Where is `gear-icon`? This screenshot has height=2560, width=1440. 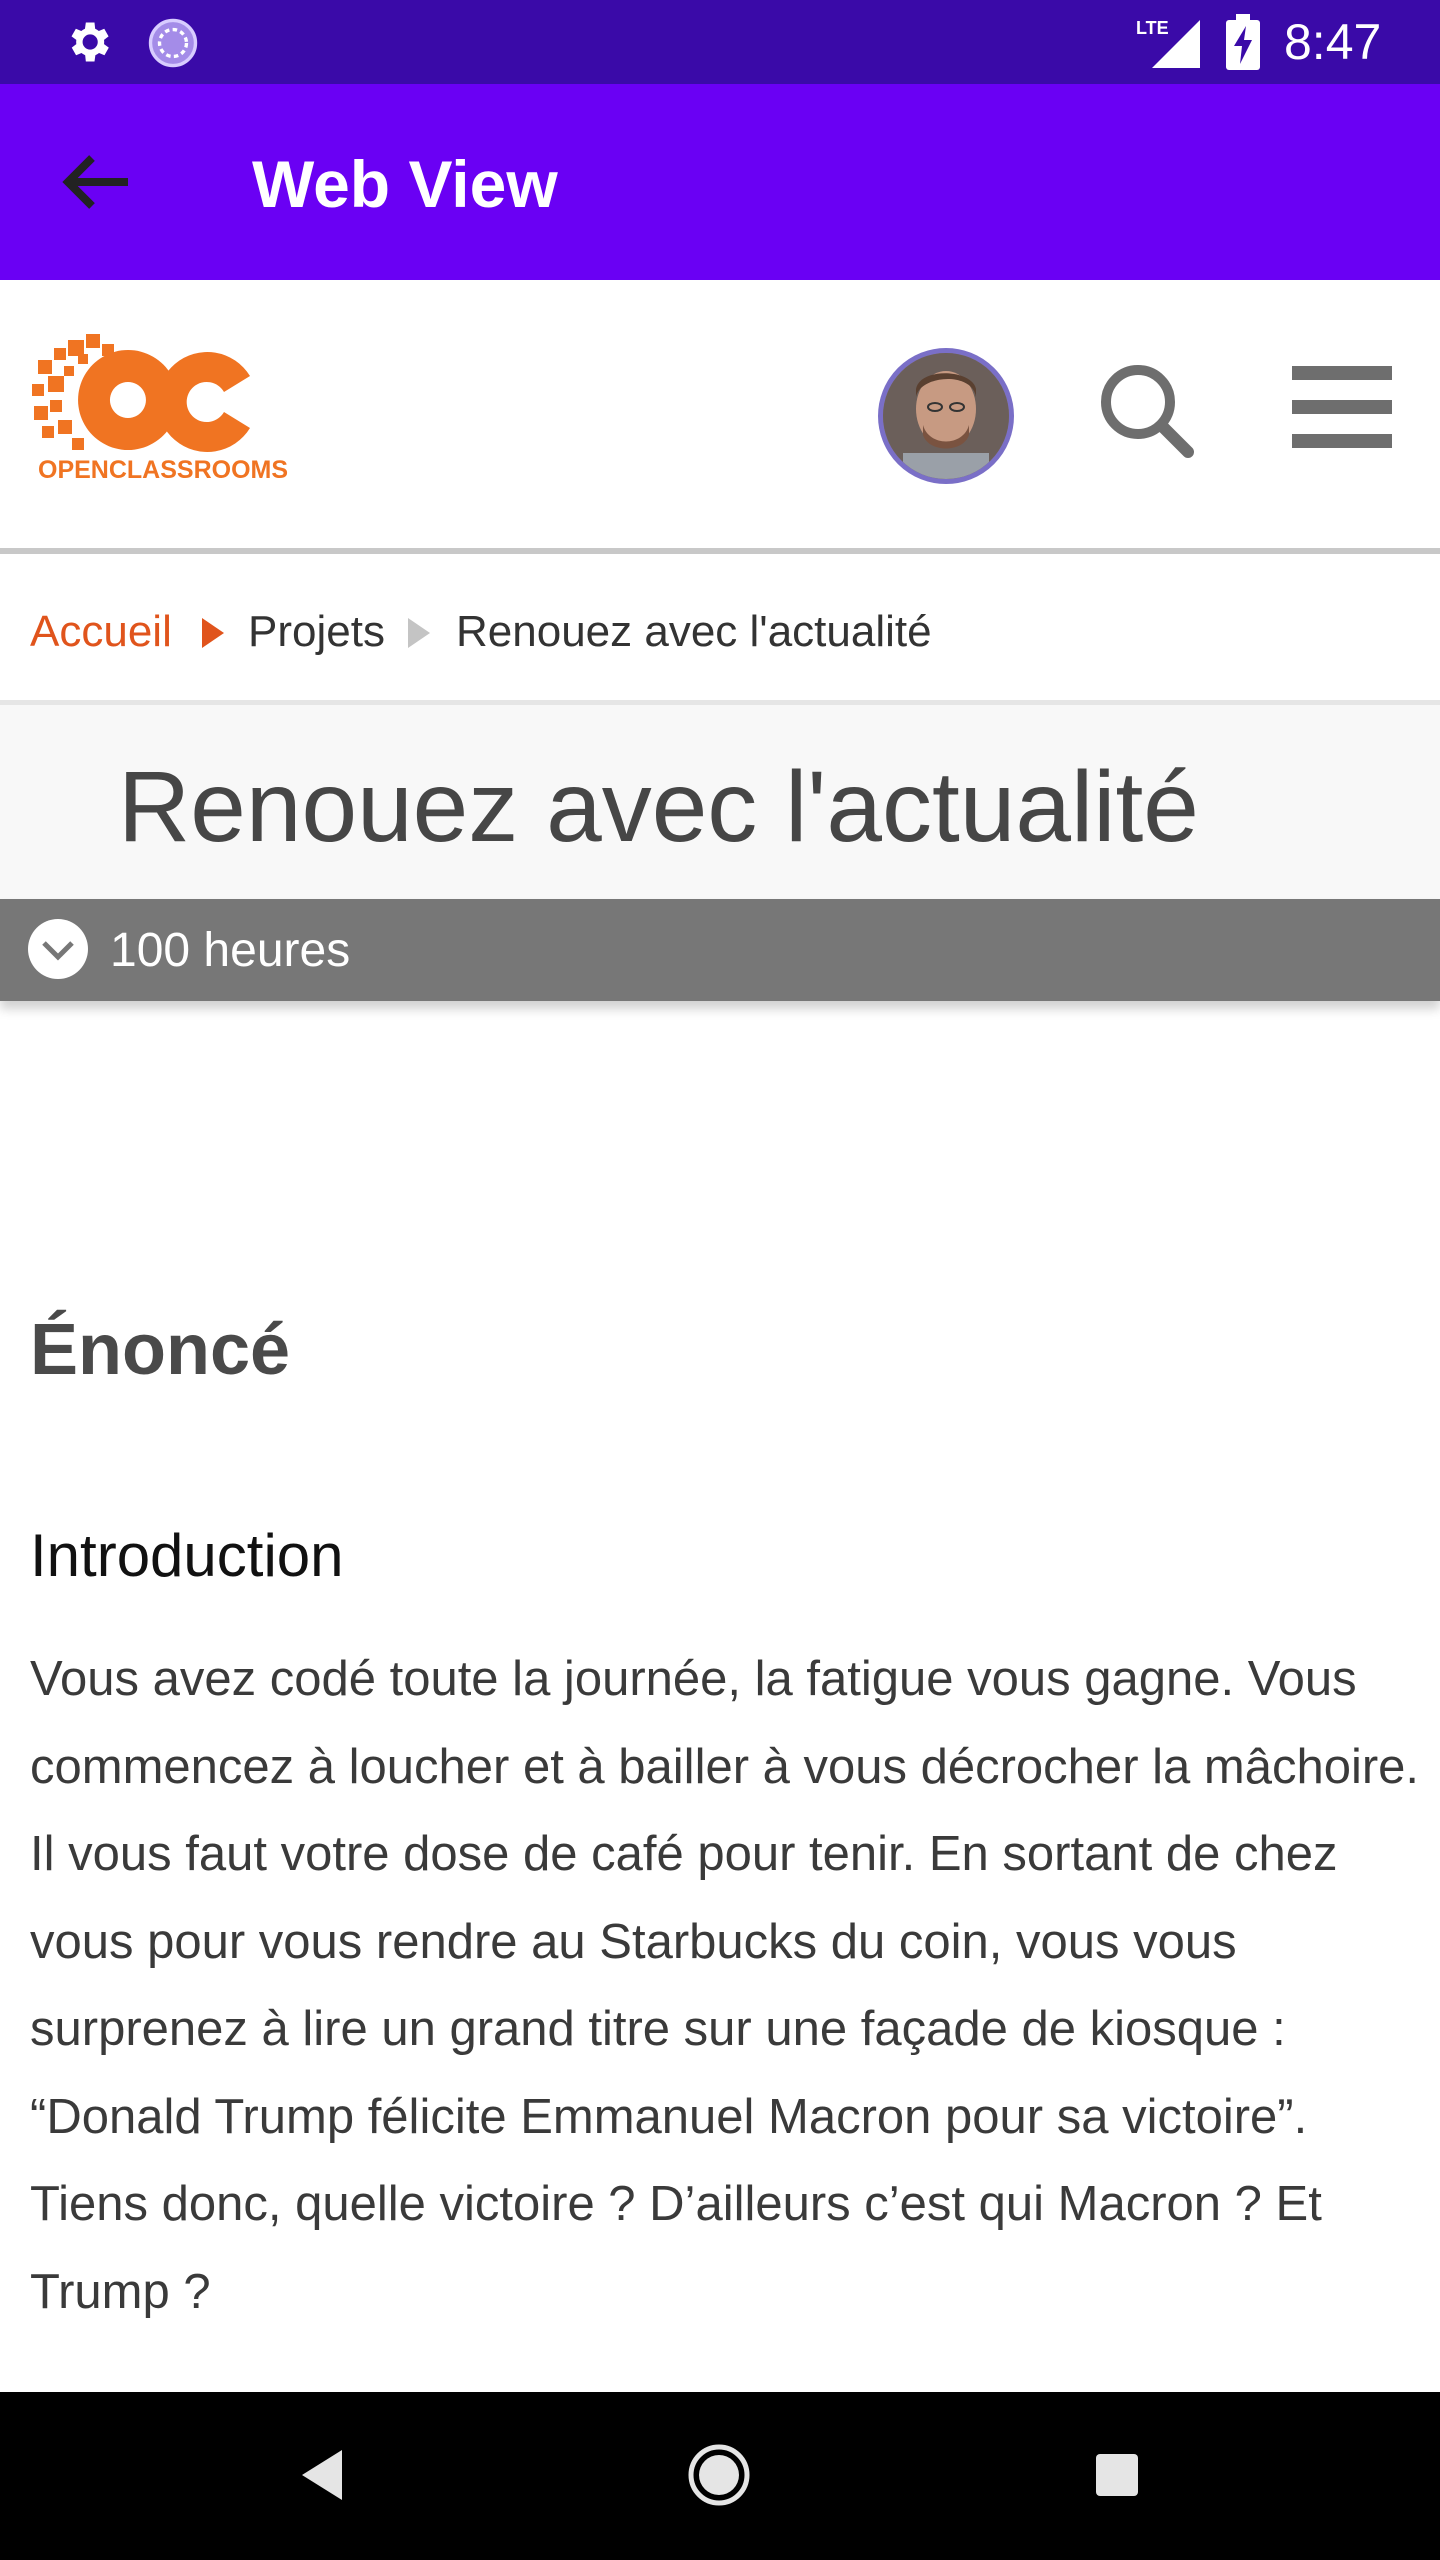 gear-icon is located at coordinates (90, 42).